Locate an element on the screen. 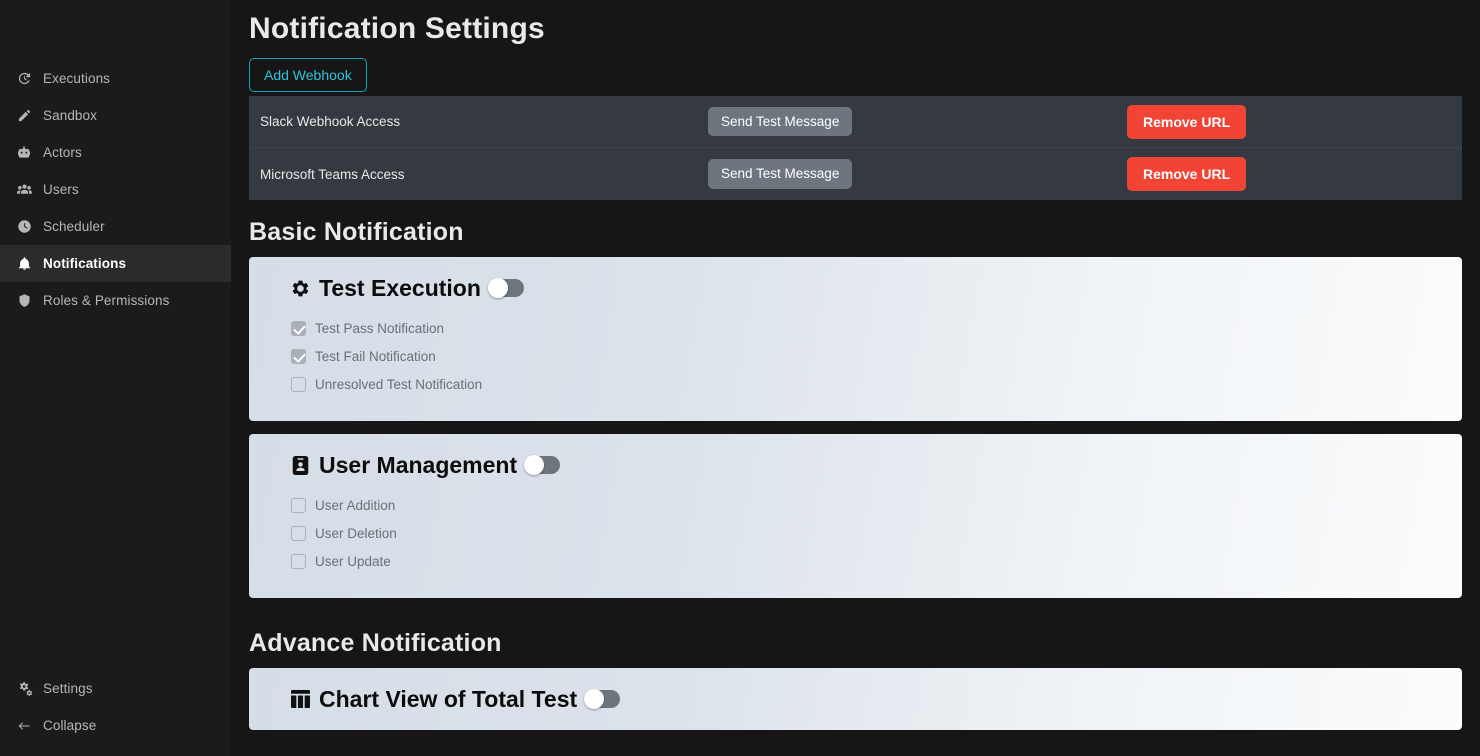 This screenshot has width=1480, height=756. toggle-user-management is located at coordinates (542, 465).